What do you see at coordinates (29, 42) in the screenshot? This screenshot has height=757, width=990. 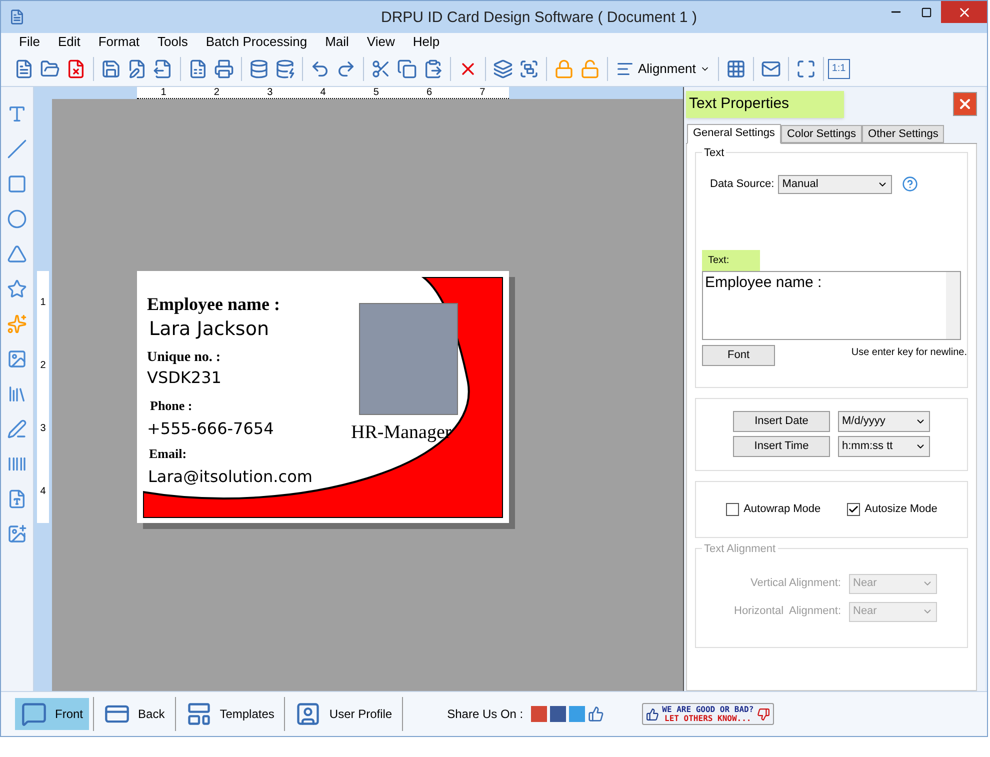 I see `menu-item: File` at bounding box center [29, 42].